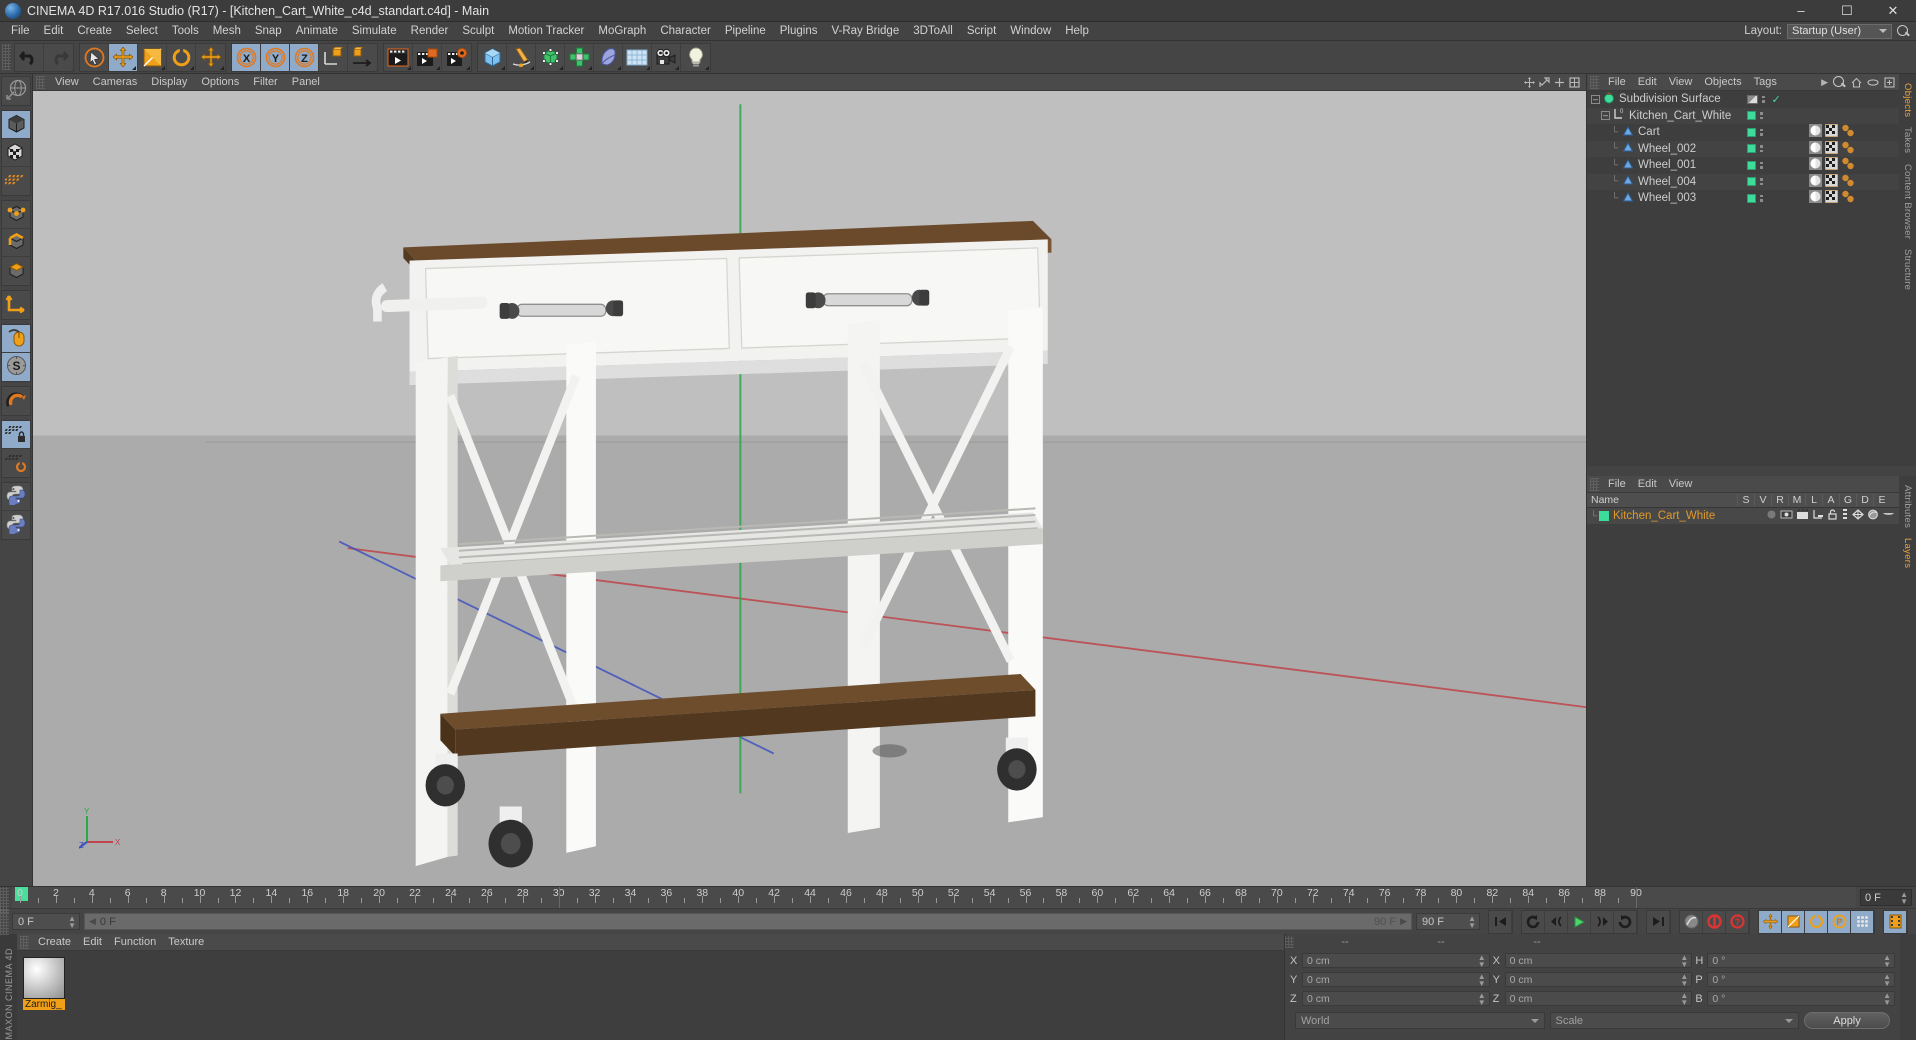 This screenshot has height=1040, width=1916. I want to click on side-tab-attributes: Attributes, so click(1907, 506).